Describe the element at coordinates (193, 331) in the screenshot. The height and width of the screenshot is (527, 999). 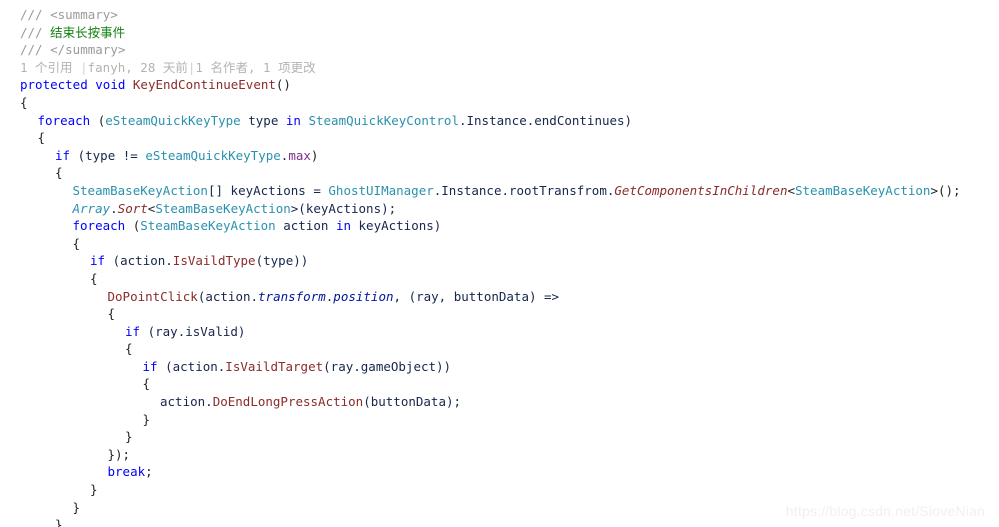
I see `code-token-ident: (ray.isValid)` at that location.